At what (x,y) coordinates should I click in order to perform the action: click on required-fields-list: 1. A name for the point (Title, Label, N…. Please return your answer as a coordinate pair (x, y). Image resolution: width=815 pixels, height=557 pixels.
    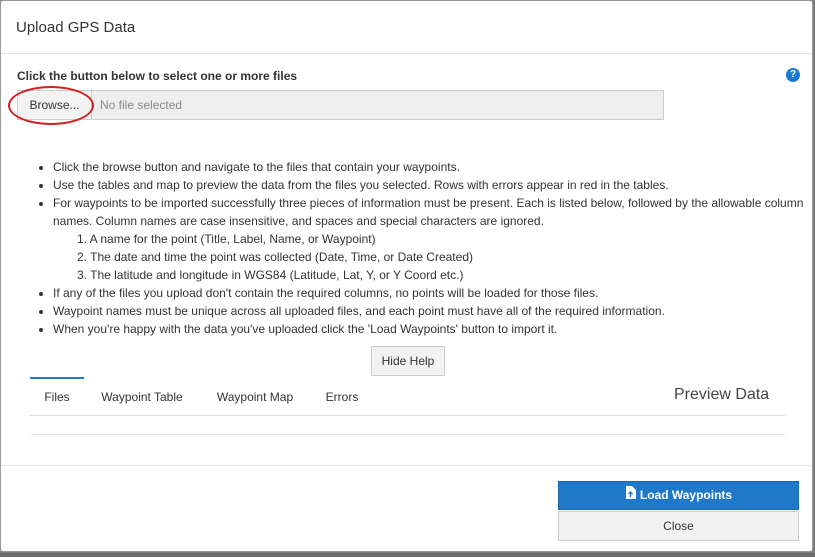
    Looking at the image, I should click on (434, 257).